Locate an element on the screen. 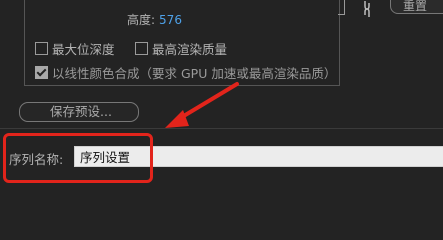  link-icon is located at coordinates (367, 9).